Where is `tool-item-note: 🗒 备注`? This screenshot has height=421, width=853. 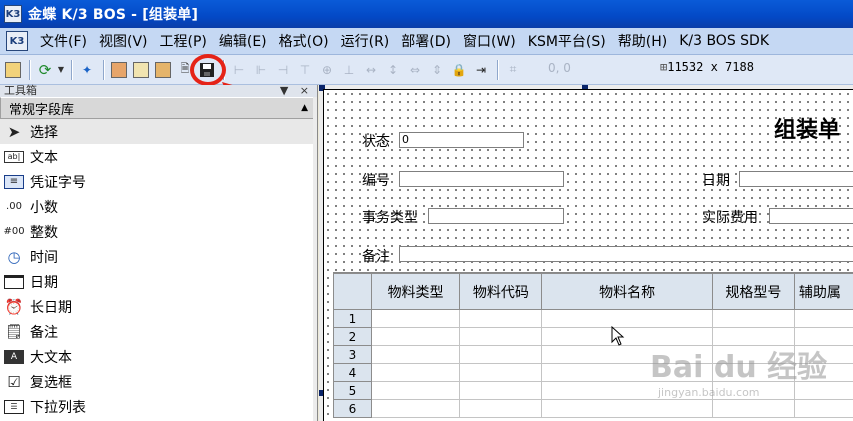 tool-item-note: 🗒 备注 is located at coordinates (158, 331).